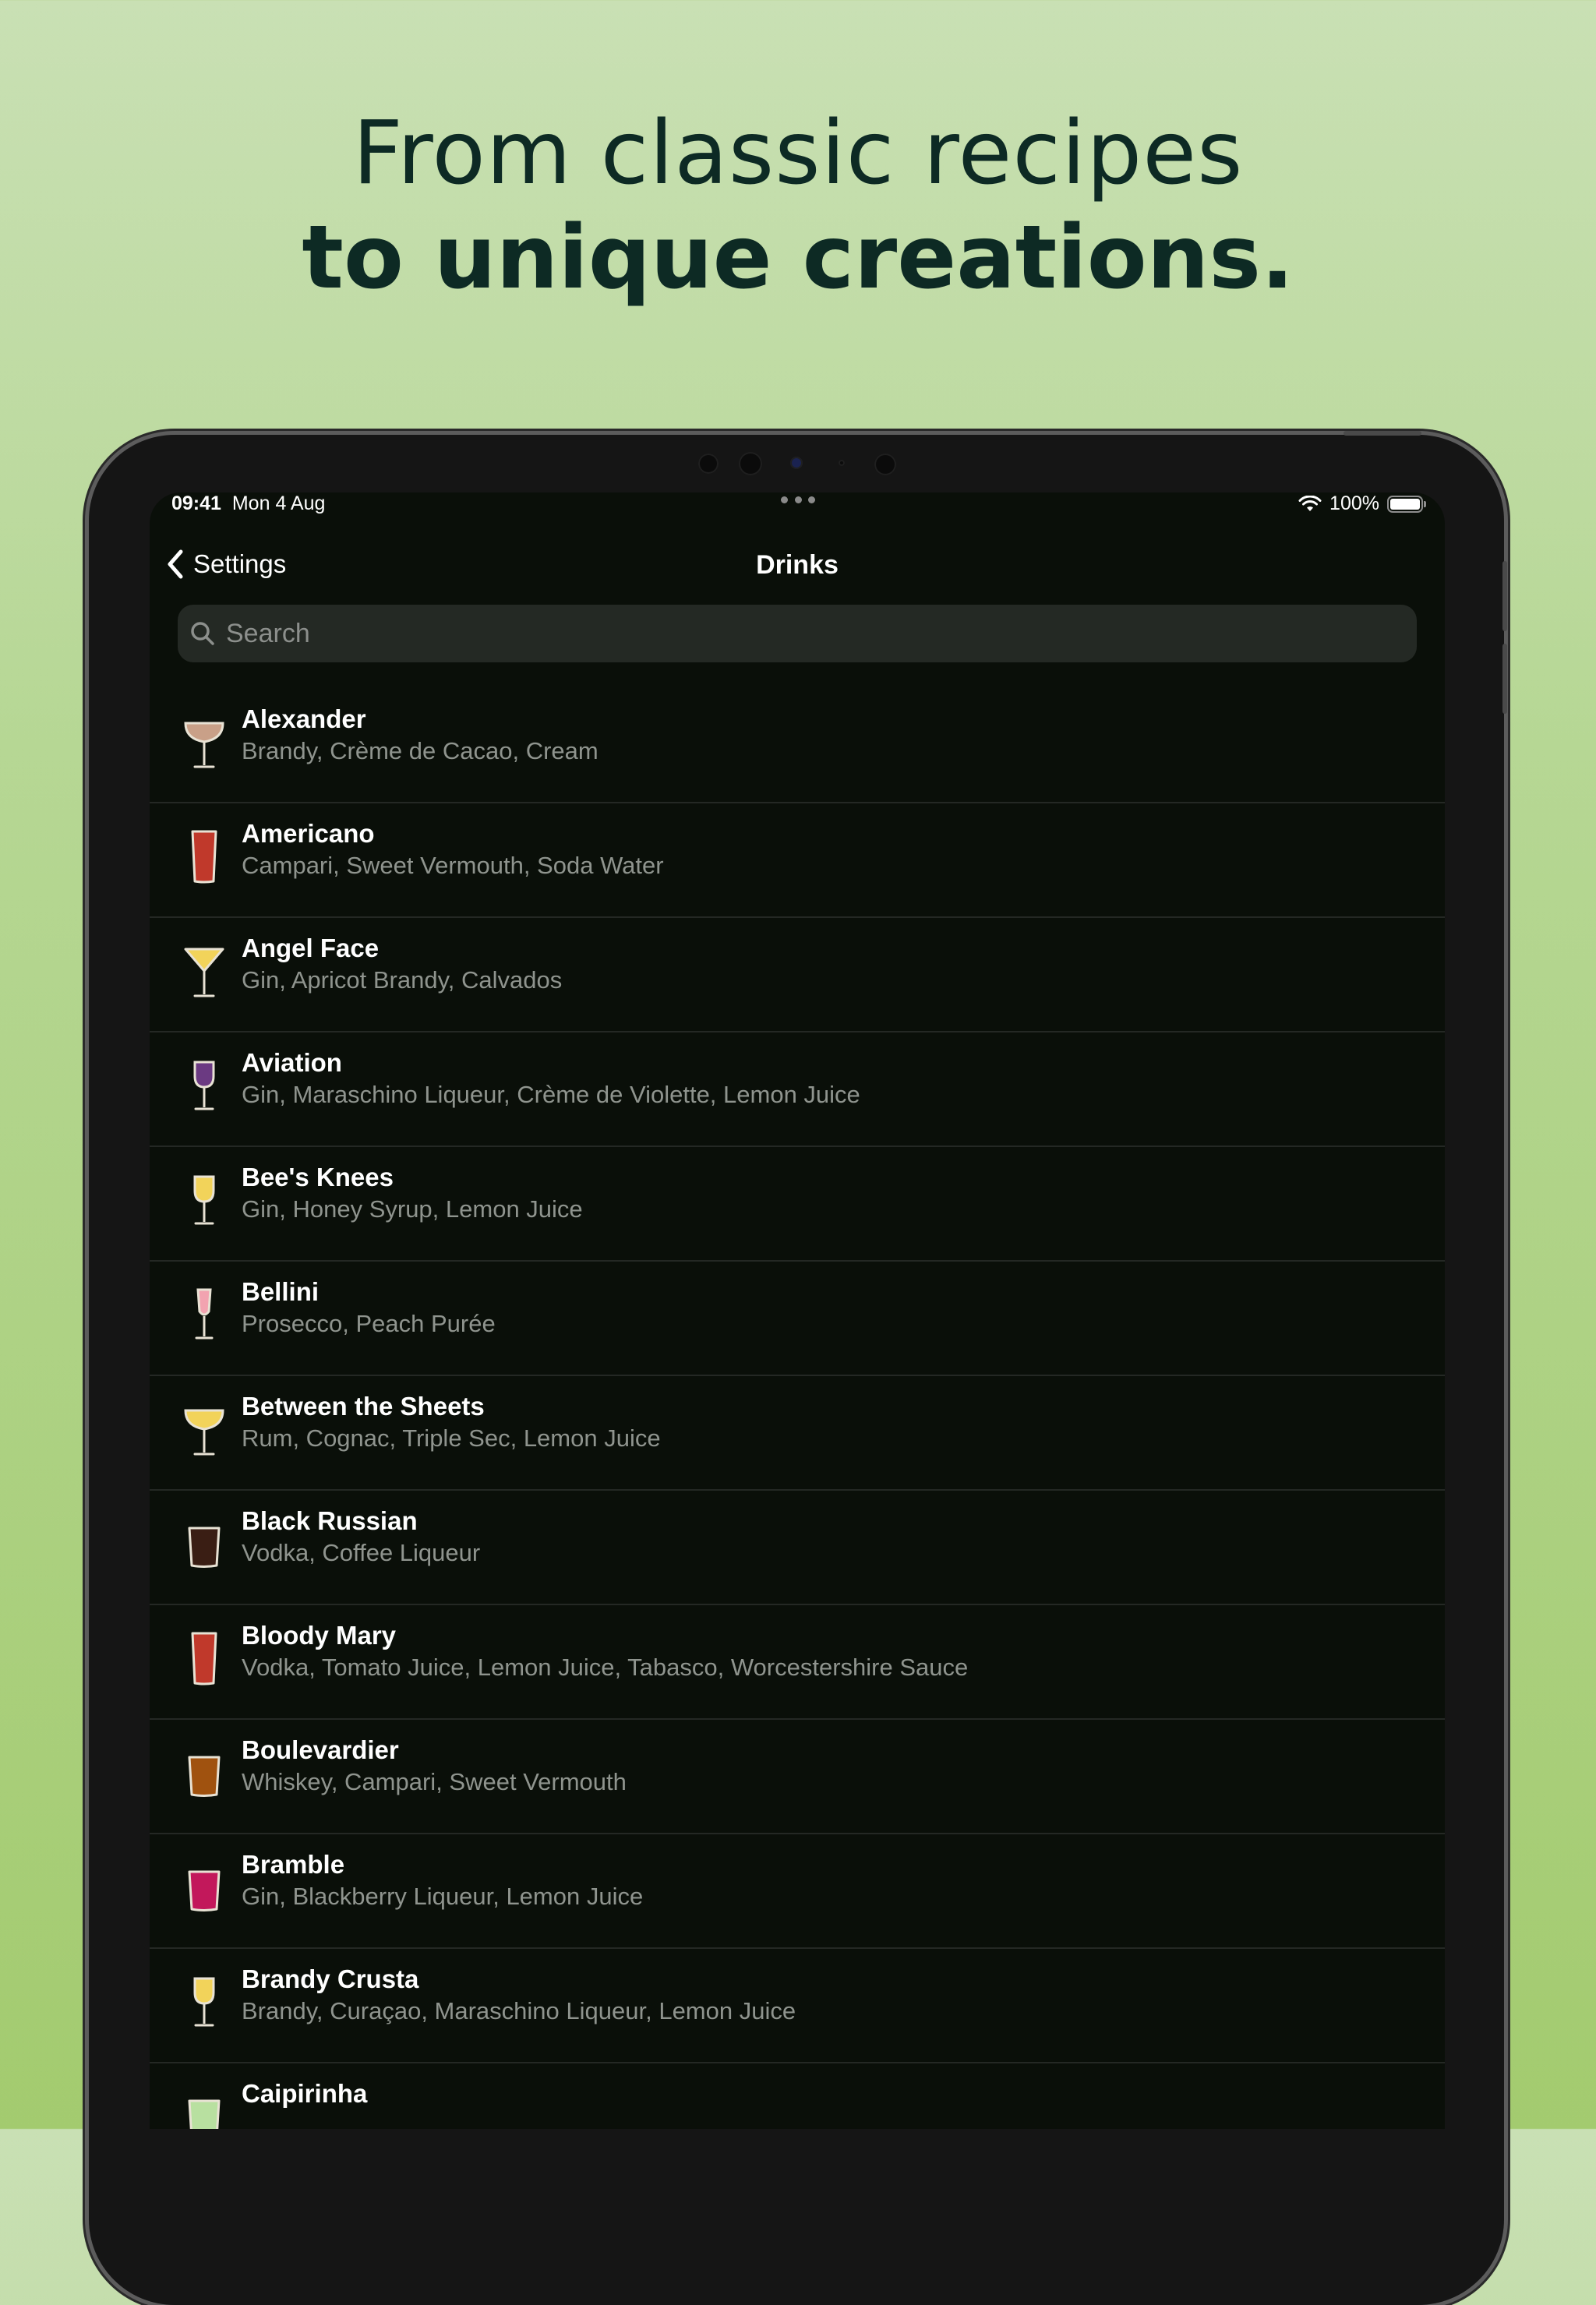  What do you see at coordinates (798, 258) in the screenshot?
I see `headline-line-2: to unique creations.` at bounding box center [798, 258].